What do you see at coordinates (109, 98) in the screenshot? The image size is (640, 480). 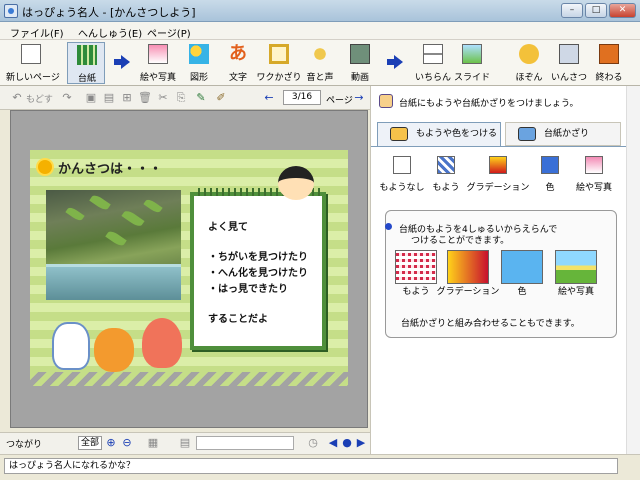 I see `send-back-icon: ▤` at bounding box center [109, 98].